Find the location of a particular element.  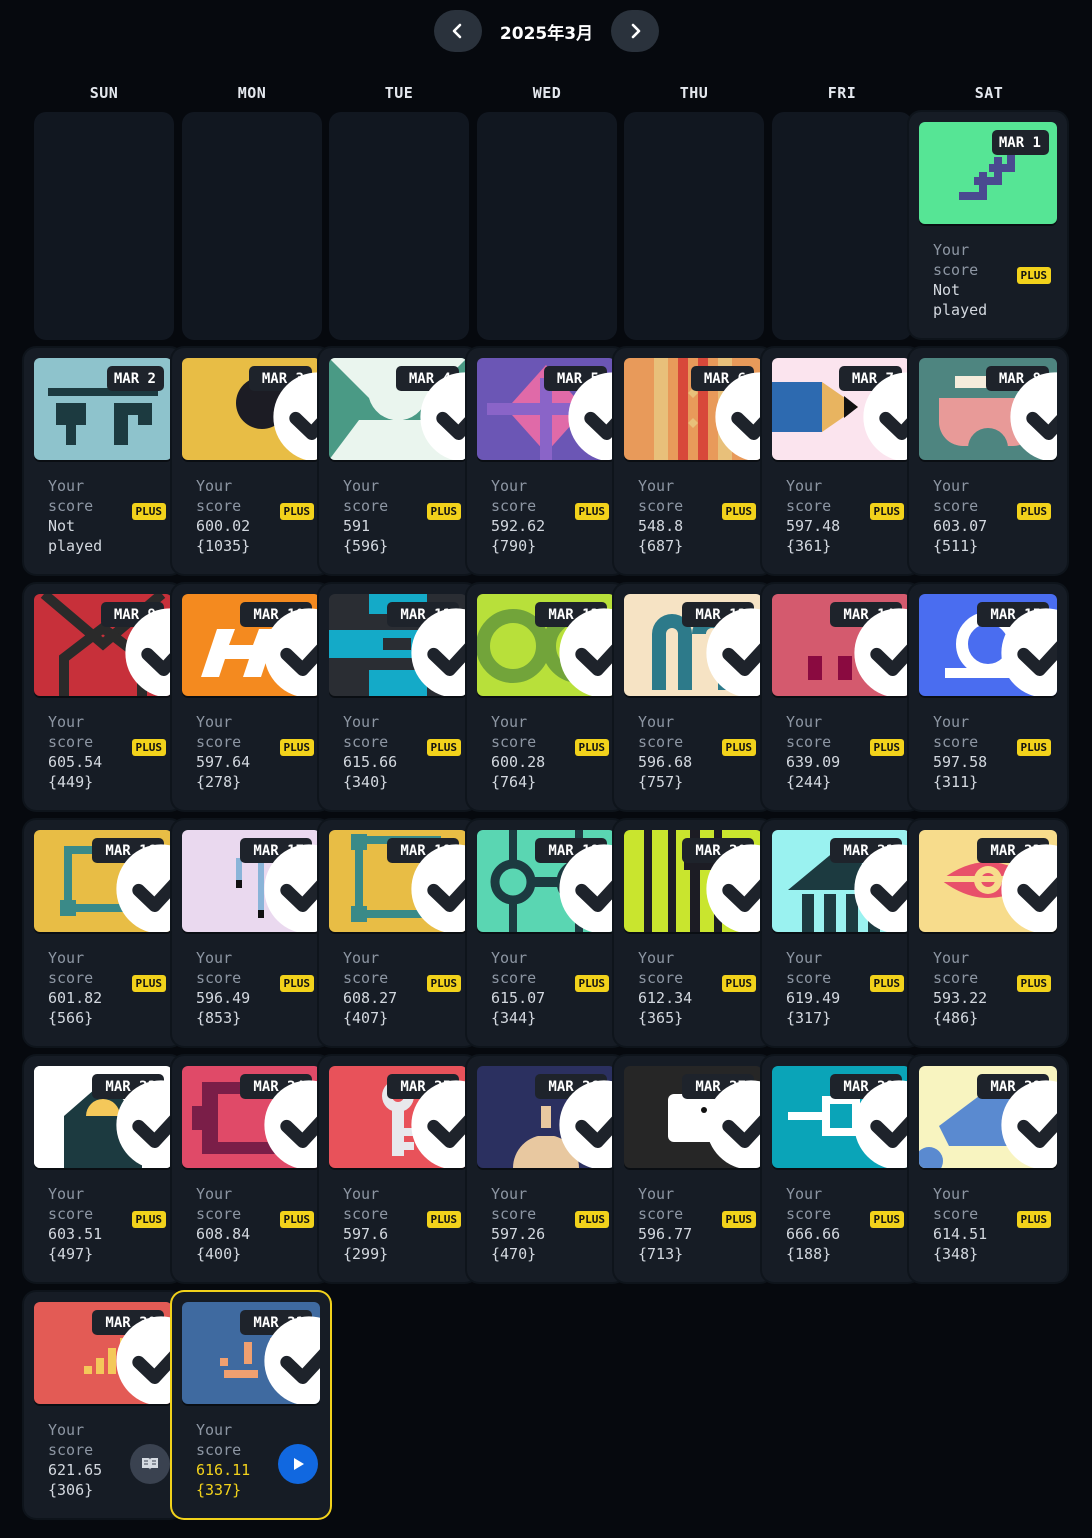

weekday-tue: TUE is located at coordinates (399, 93).